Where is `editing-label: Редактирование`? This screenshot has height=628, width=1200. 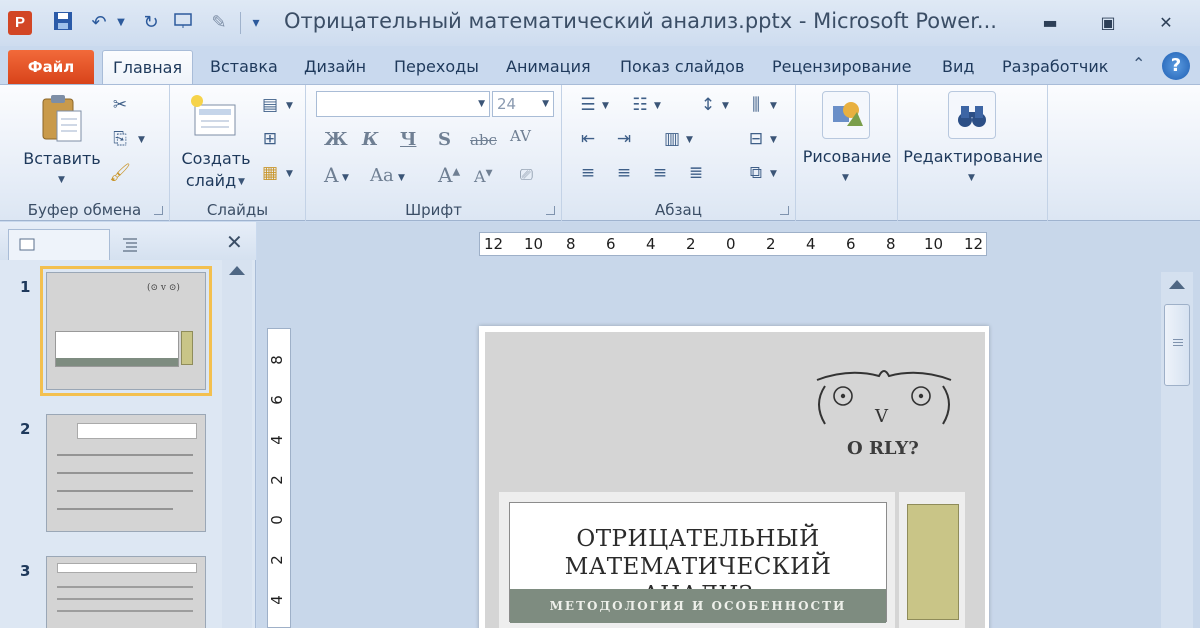
editing-label: Редактирование is located at coordinates (973, 156).